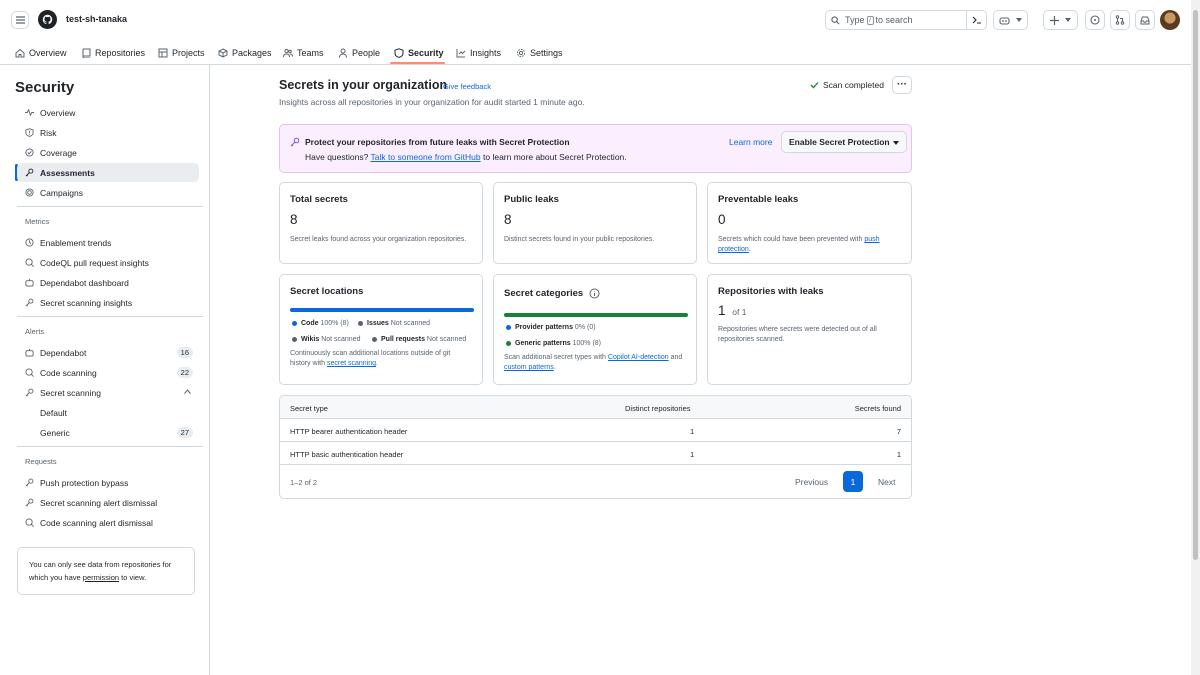  I want to click on chevron-up-icon, so click(187, 391).